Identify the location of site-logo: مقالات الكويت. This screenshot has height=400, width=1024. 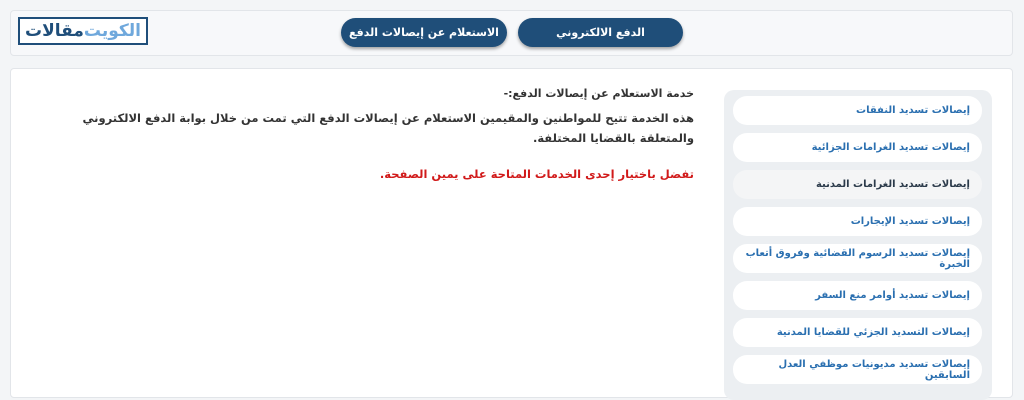
(83, 31).